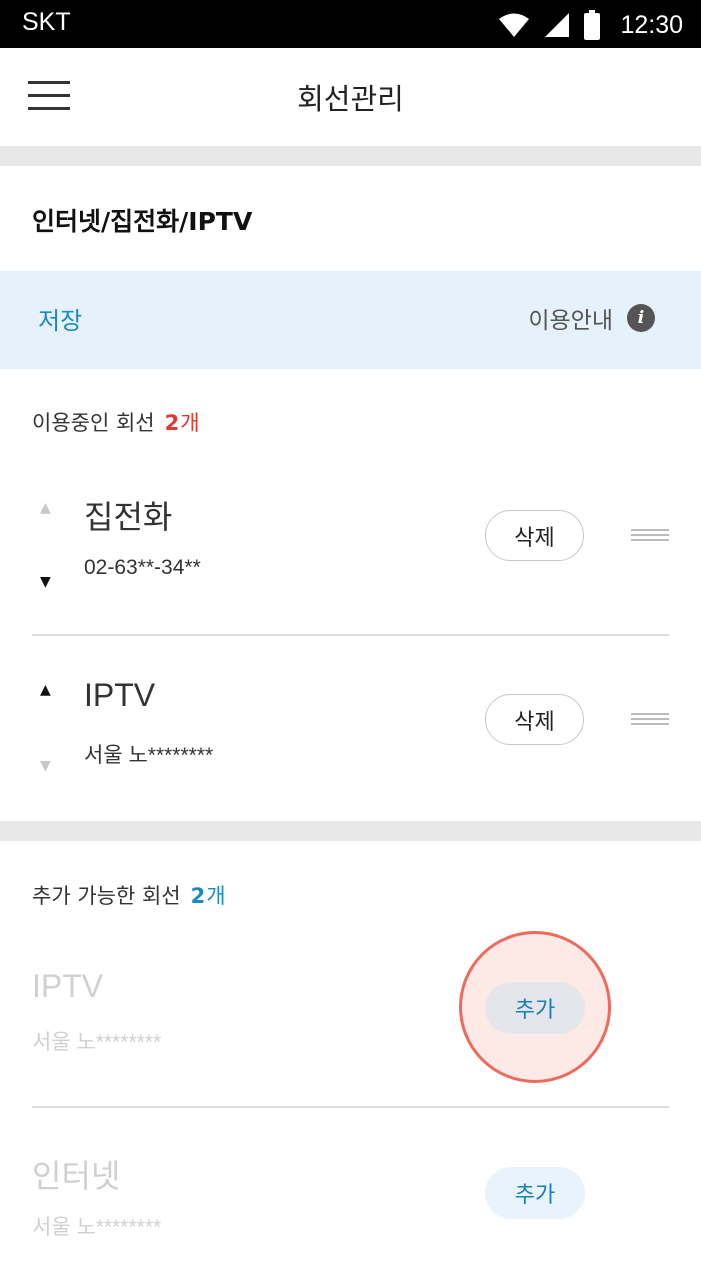 The height and width of the screenshot is (1278, 701). I want to click on guide-button: 이용안내 i, so click(591, 318).